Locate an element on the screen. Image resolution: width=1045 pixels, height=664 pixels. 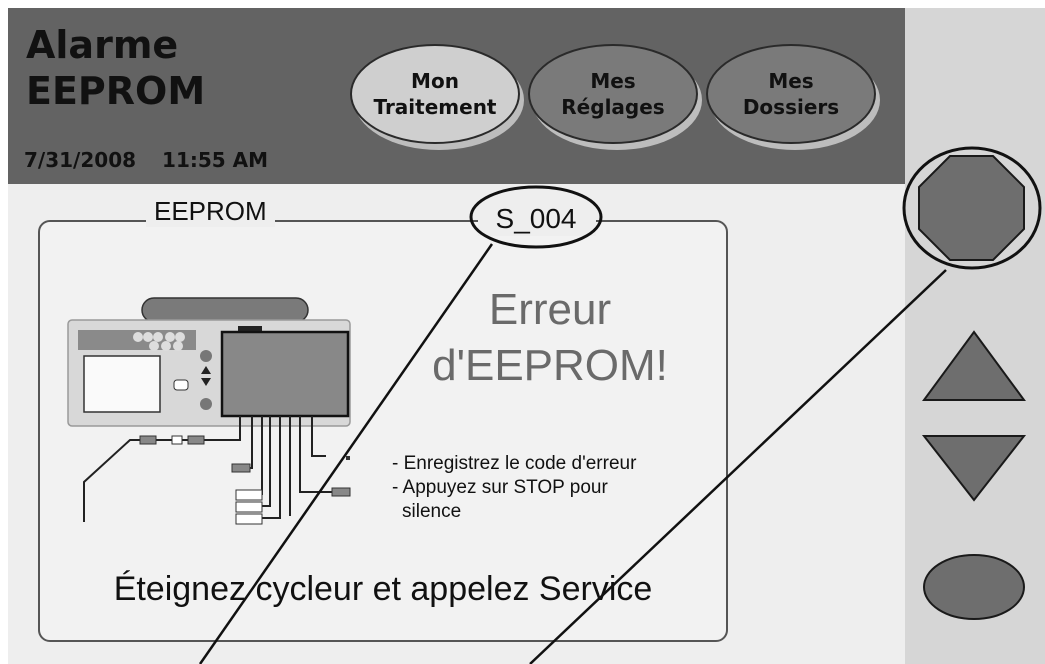
service-message: Éteignez cycleur et appelez Service is located at coordinates (383, 589).